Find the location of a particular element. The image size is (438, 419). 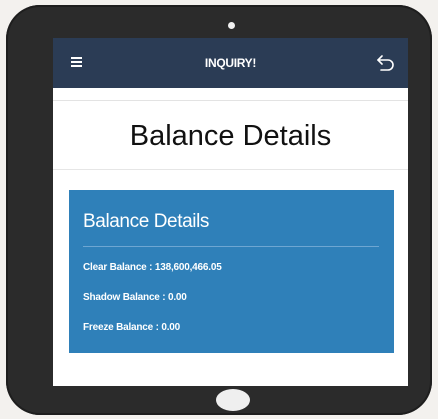

card-title: Balance Details is located at coordinates (146, 221).